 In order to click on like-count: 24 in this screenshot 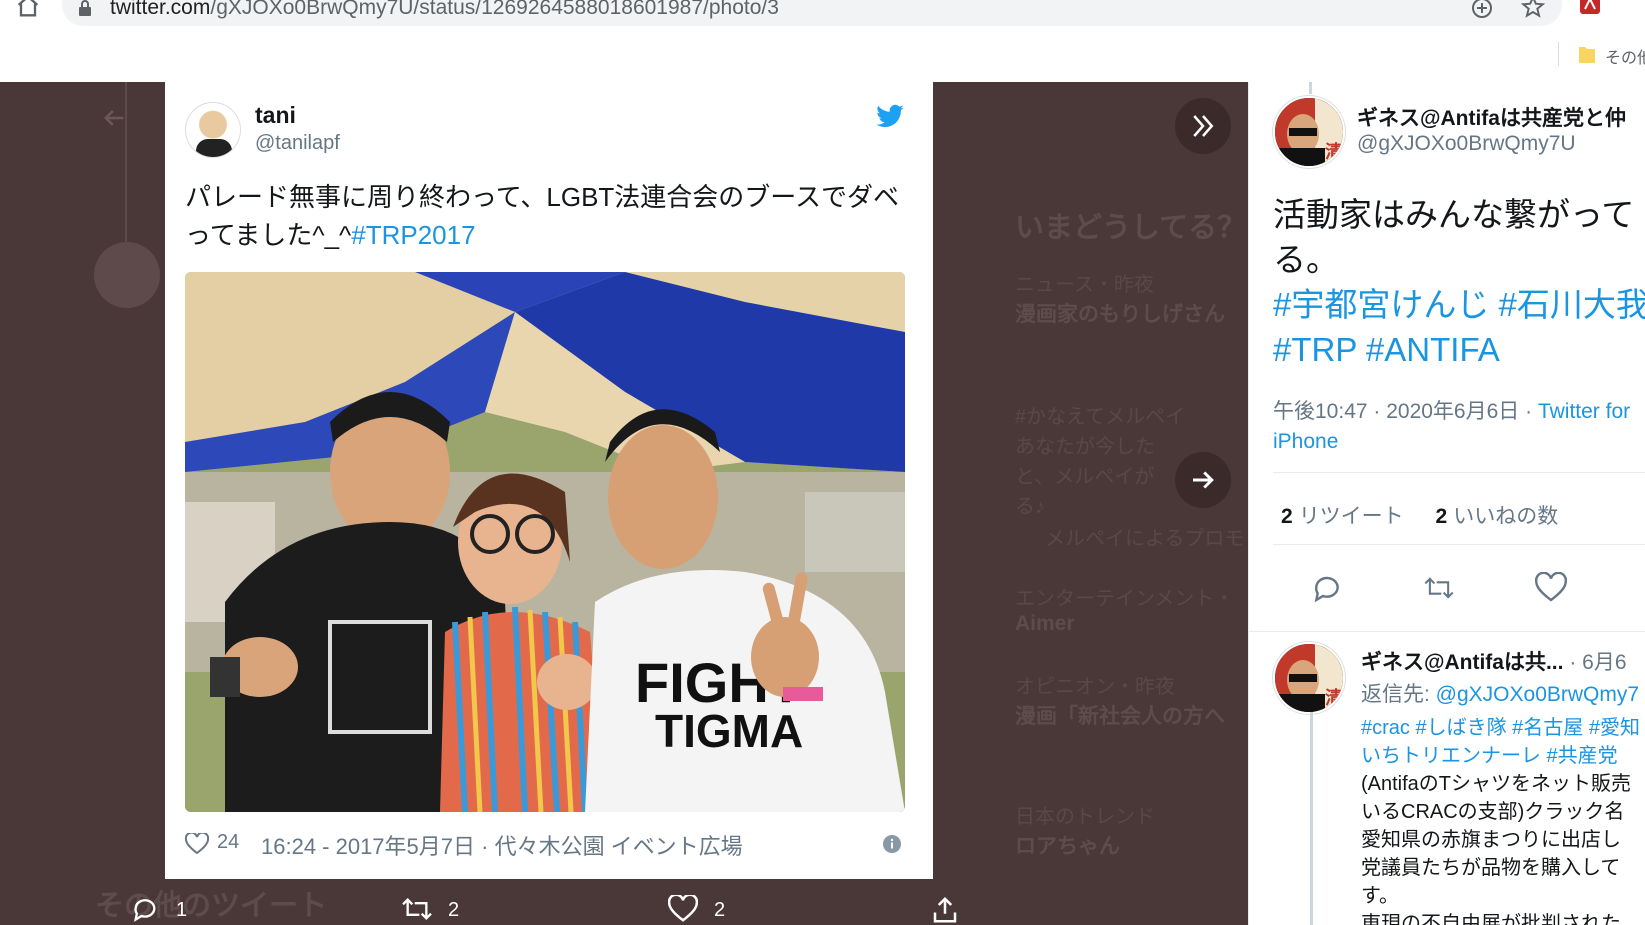, I will do `click(228, 842)`.